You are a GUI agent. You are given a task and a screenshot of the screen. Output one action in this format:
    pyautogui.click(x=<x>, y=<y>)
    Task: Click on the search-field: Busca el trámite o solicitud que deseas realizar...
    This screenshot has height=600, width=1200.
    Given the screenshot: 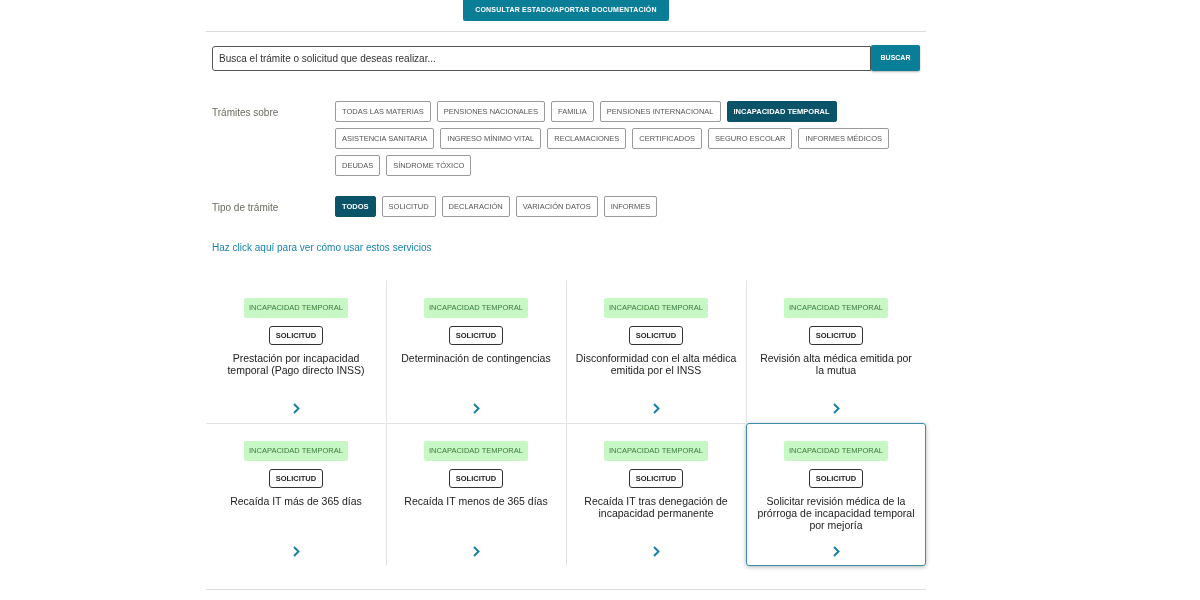 What is the action you would take?
    pyautogui.click(x=541, y=58)
    